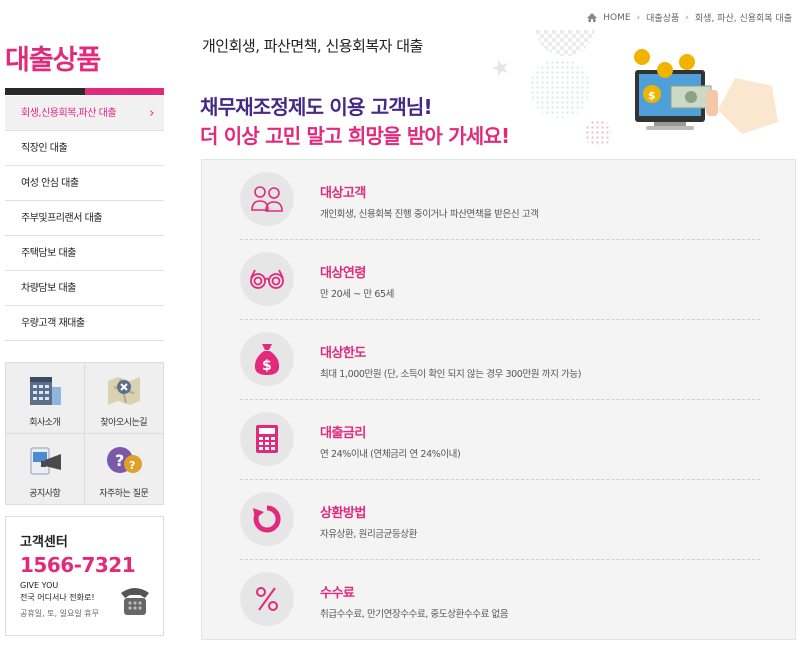 The image size is (800, 646). What do you see at coordinates (267, 599) in the screenshot?
I see `percent-icon` at bounding box center [267, 599].